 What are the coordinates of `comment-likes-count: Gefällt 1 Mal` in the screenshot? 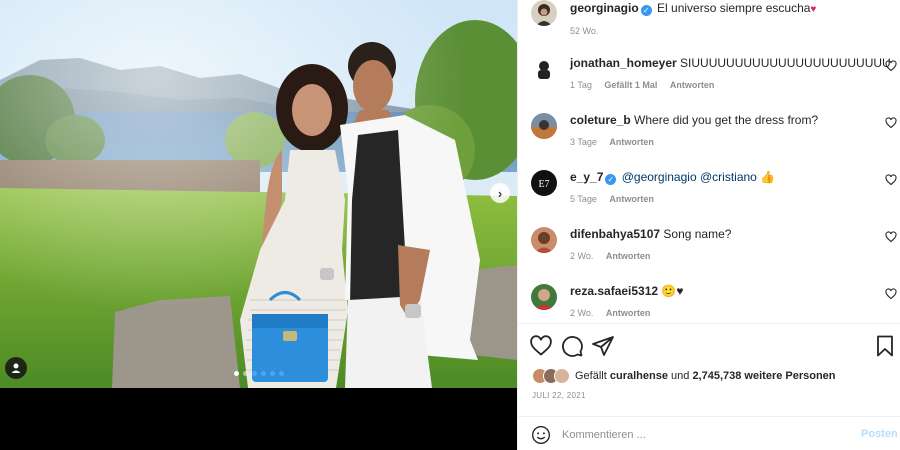 It's located at (630, 85).